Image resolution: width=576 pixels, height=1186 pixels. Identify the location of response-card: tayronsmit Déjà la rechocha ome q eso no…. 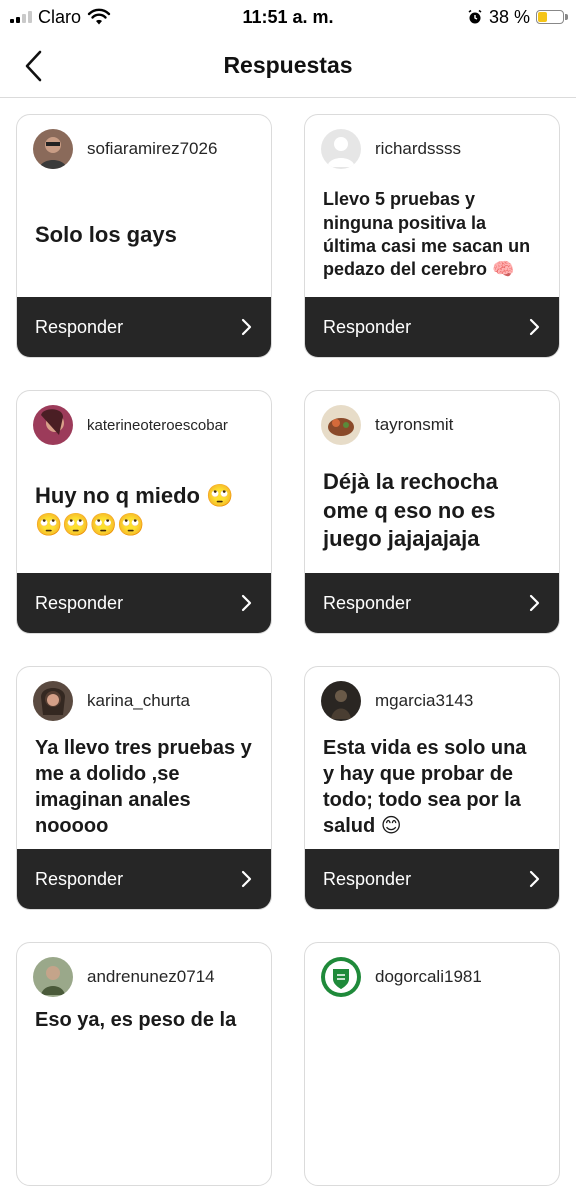
(432, 512).